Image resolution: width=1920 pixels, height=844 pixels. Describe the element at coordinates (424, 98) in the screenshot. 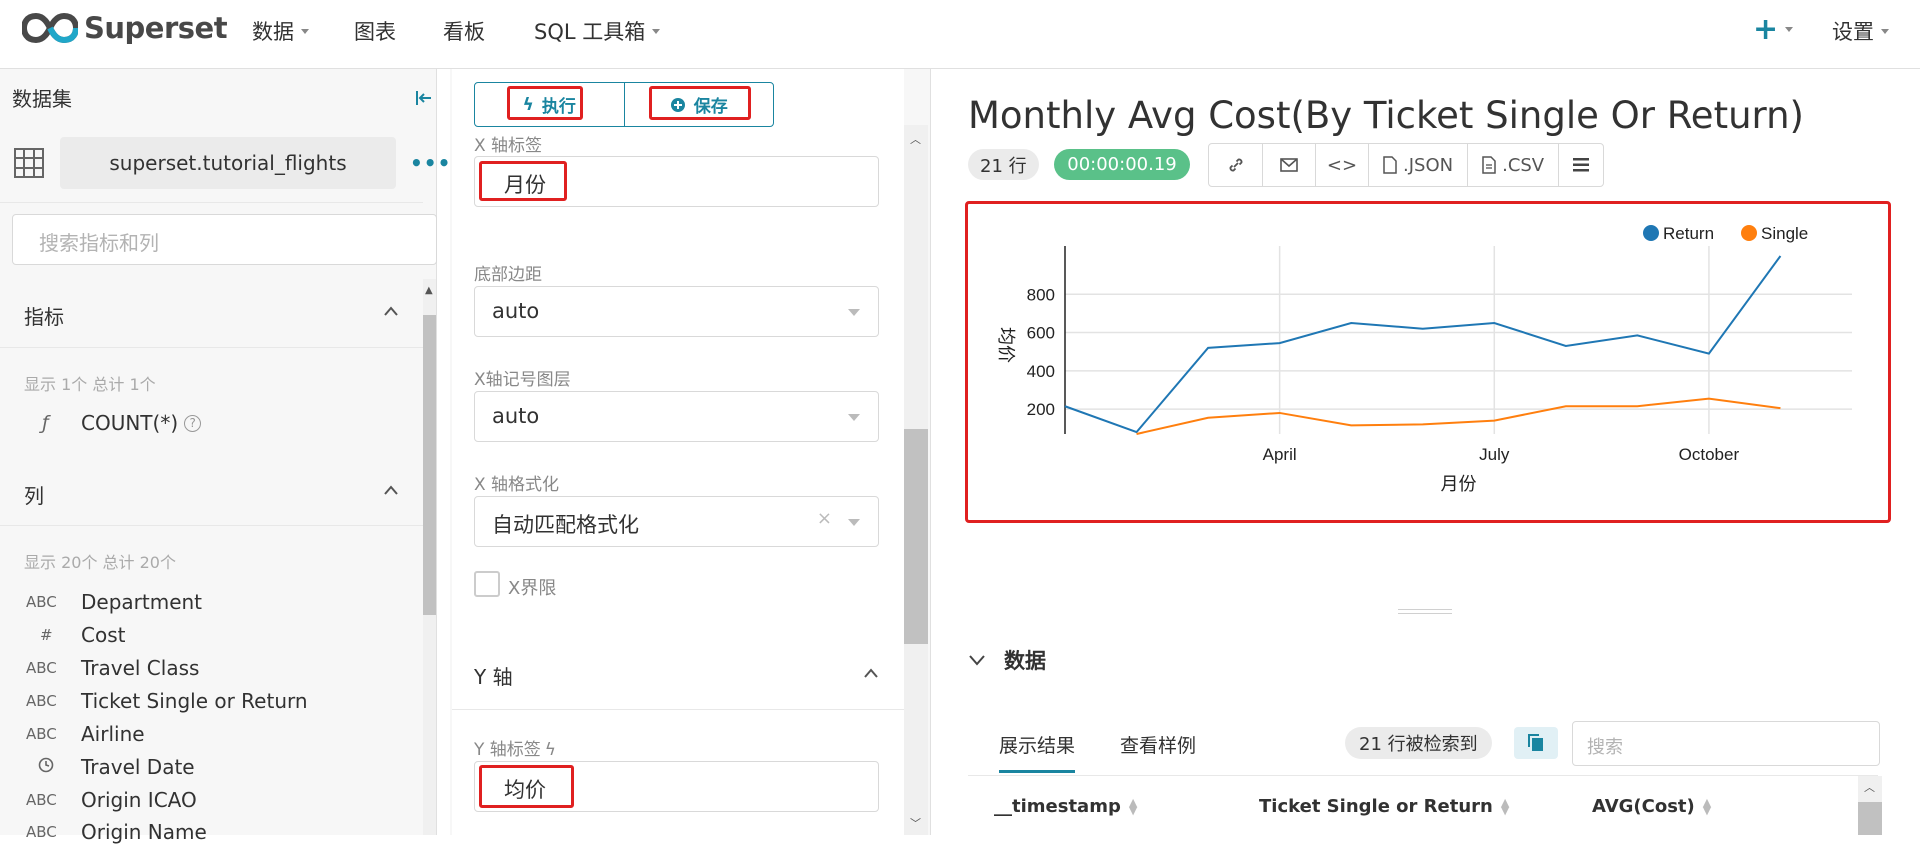

I see `collapse-panel-icon` at that location.